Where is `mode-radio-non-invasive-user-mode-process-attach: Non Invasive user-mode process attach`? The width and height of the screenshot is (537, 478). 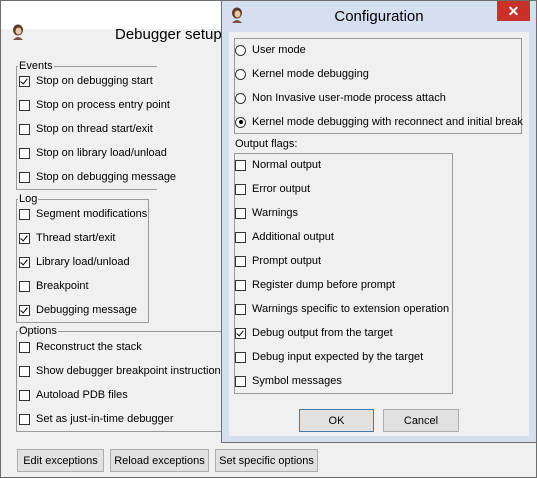
mode-radio-non-invasive-user-mode-process-attach: Non Invasive user-mode process attach is located at coordinates (340, 98).